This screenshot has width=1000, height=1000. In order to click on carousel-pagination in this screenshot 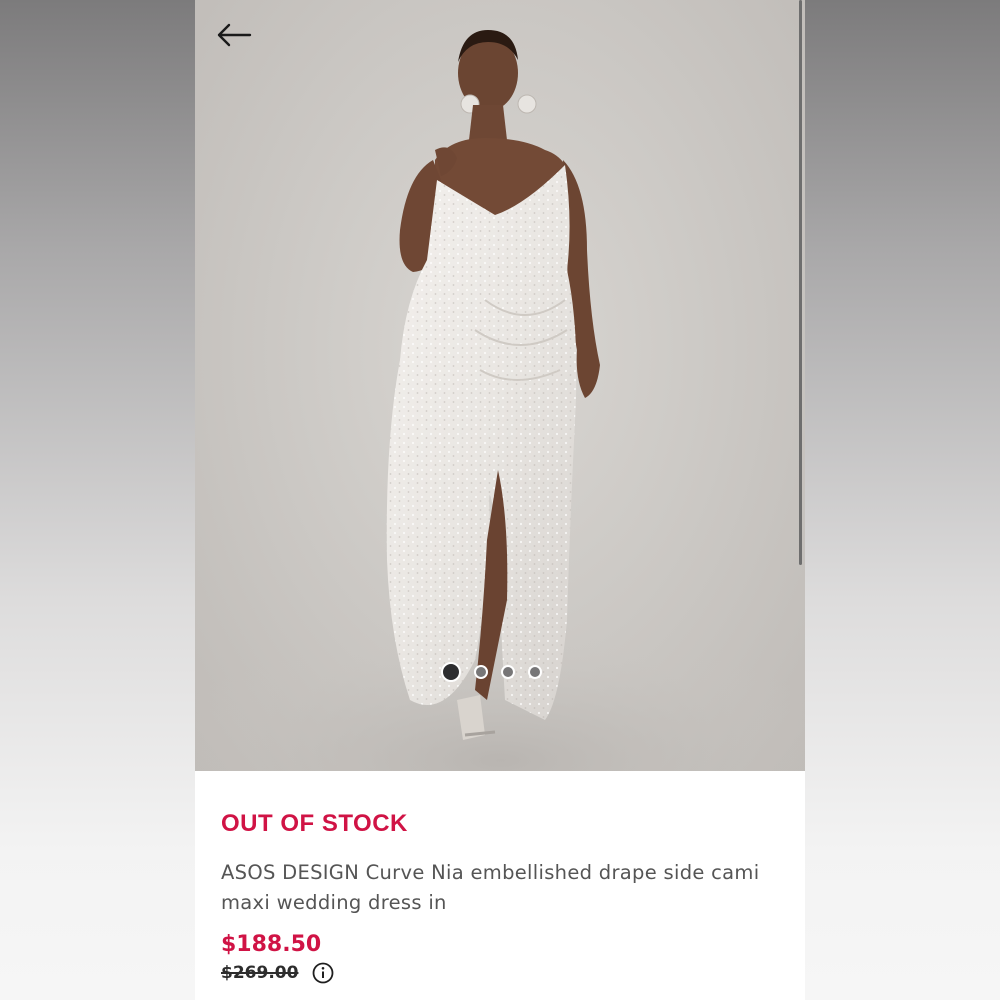, I will do `click(491, 672)`.